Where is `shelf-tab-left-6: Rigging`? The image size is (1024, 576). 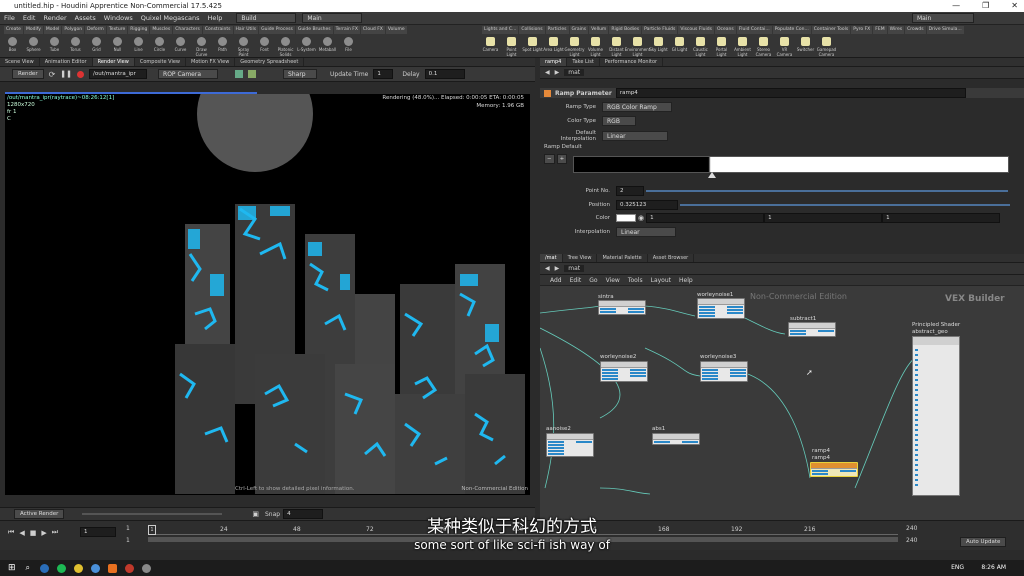
shelf-tab-left-6: Rigging is located at coordinates (139, 30).